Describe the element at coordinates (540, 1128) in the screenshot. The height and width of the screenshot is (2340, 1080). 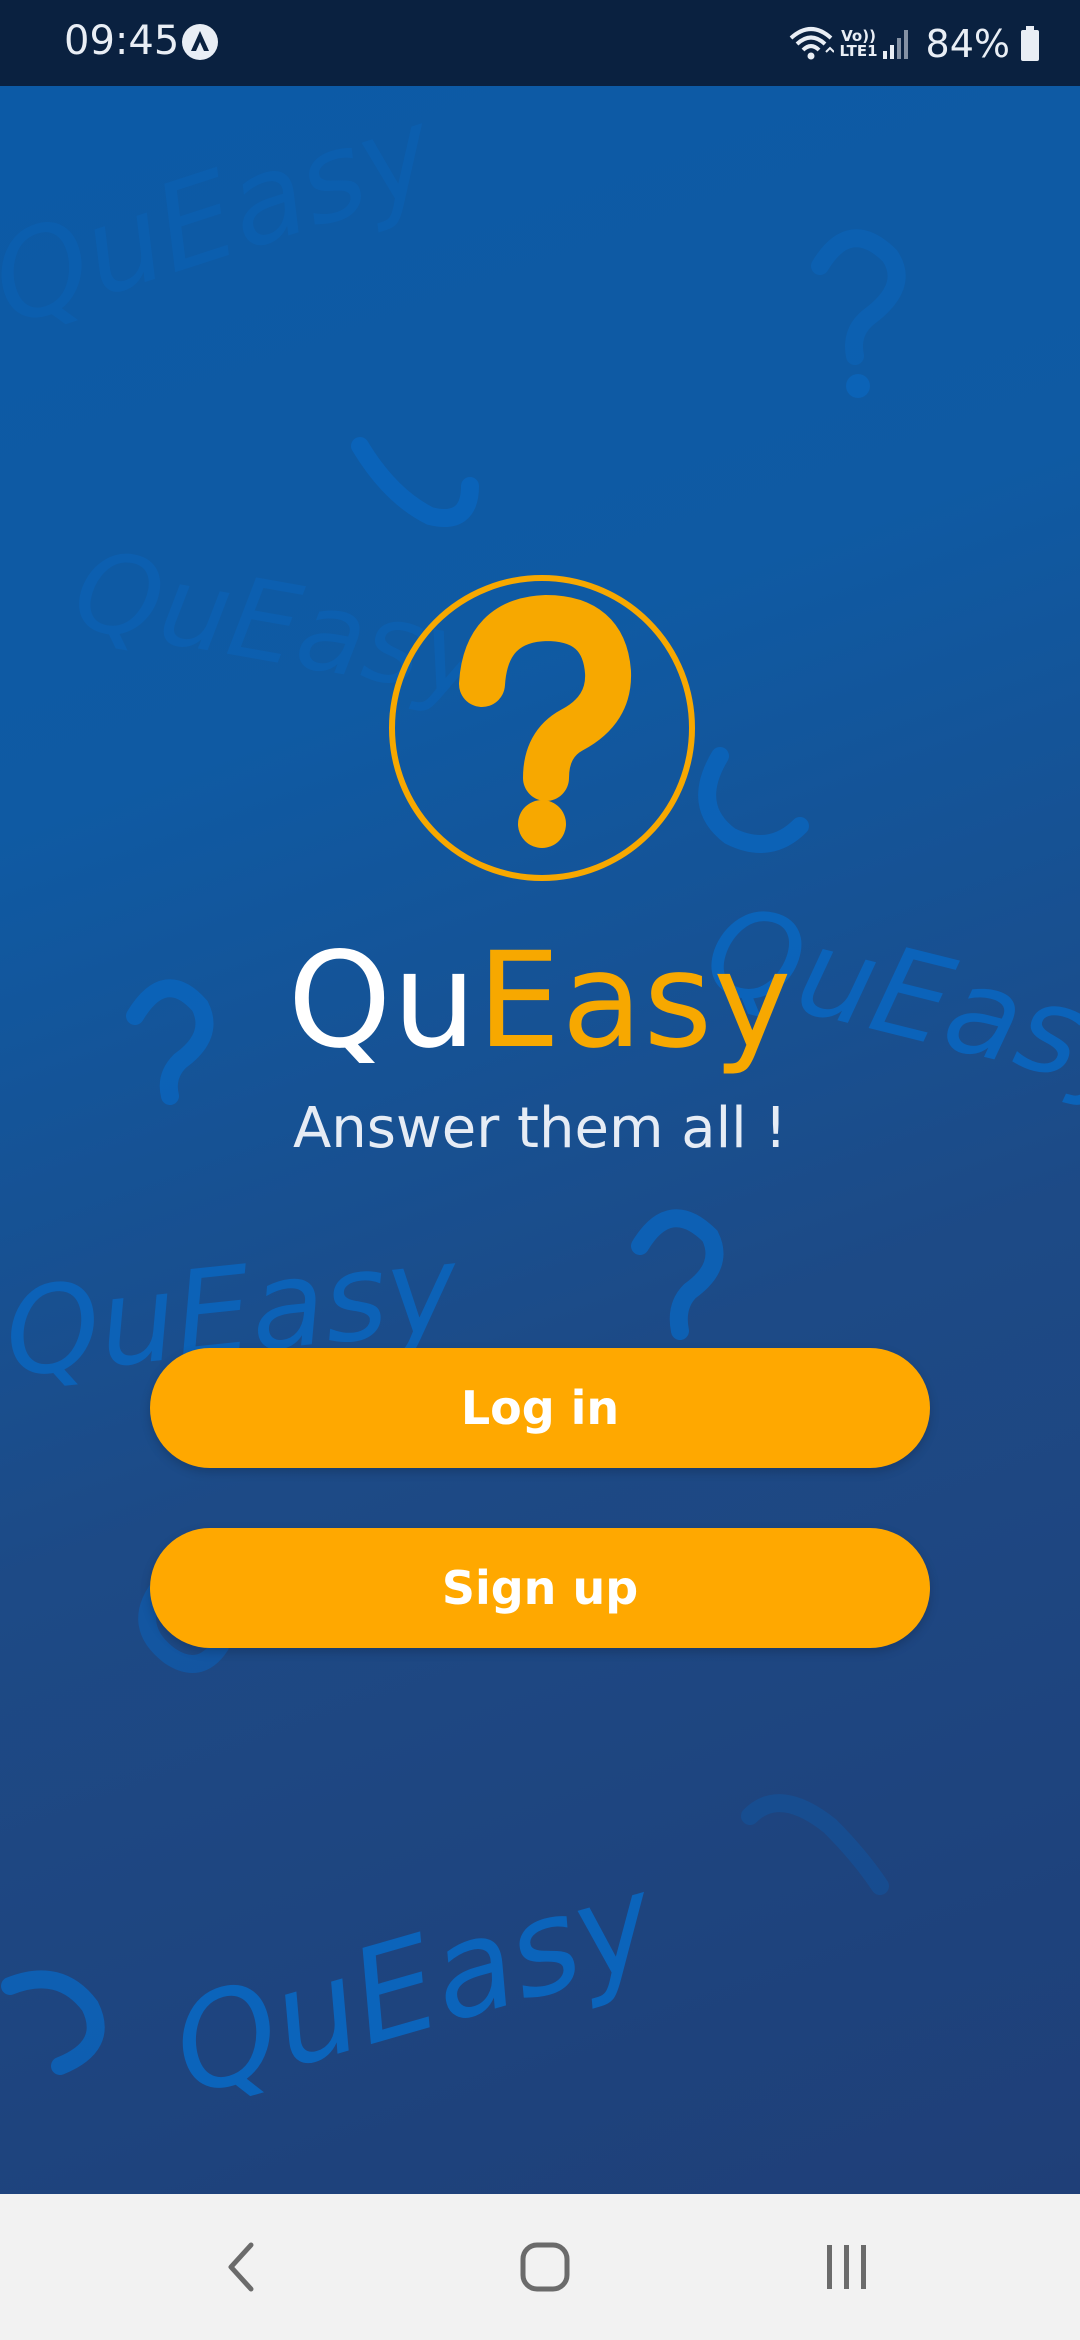
I see `app-tagline: Answer them all !` at that location.